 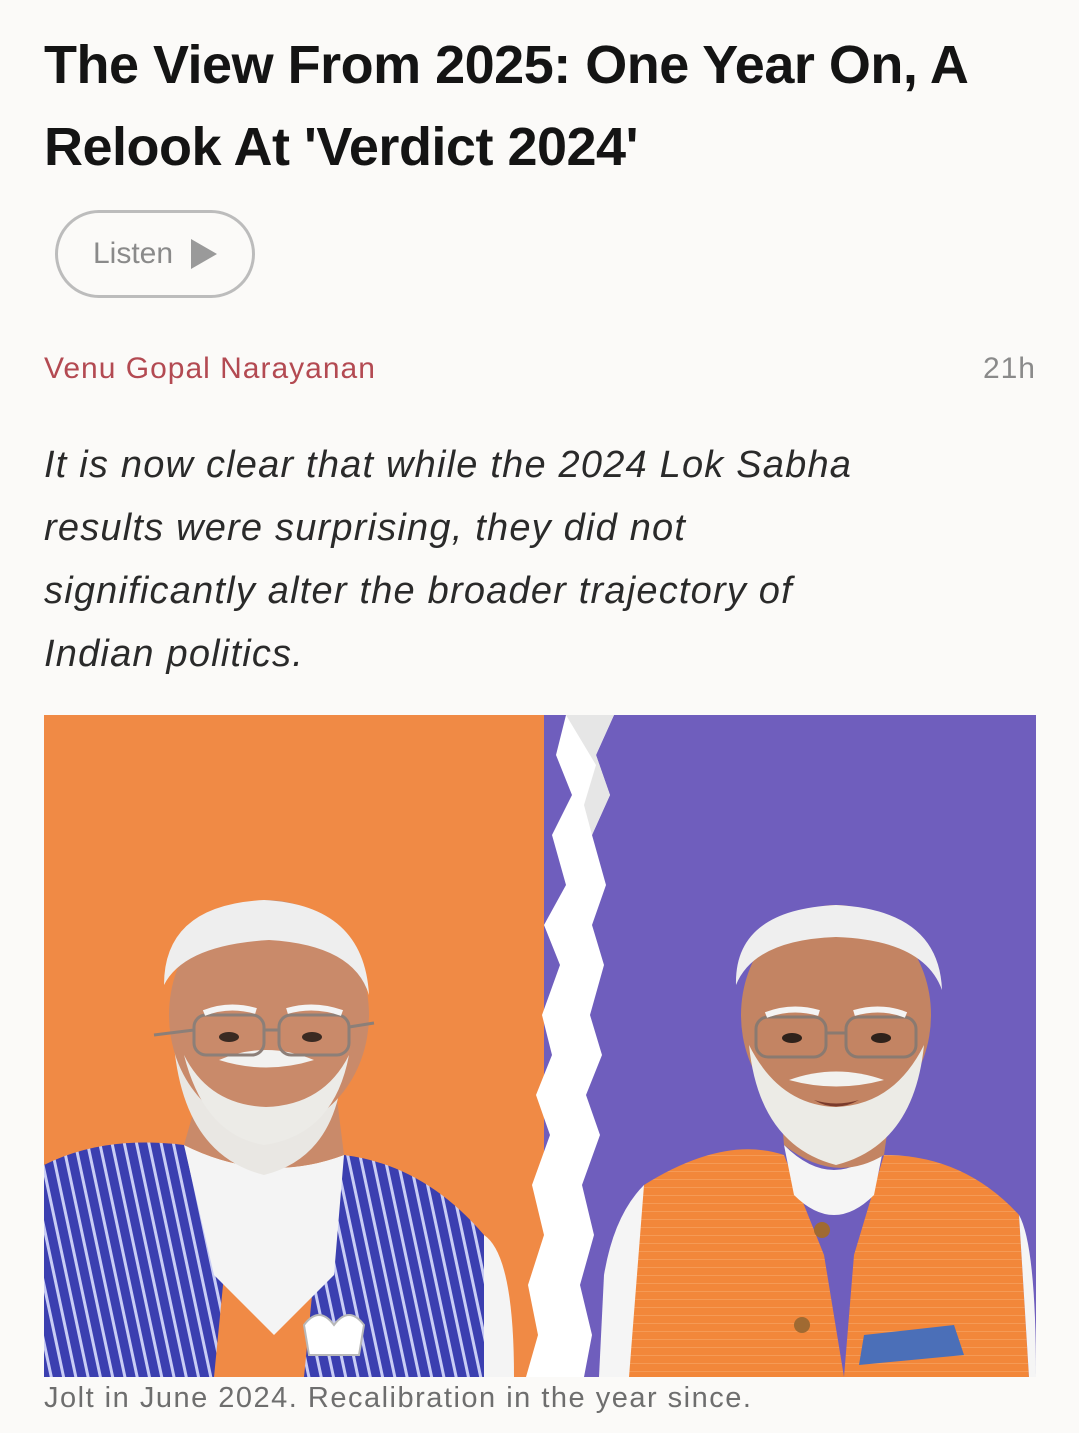 What do you see at coordinates (540, 369) in the screenshot?
I see `byline: Venu Gopal Narayanan 21h` at bounding box center [540, 369].